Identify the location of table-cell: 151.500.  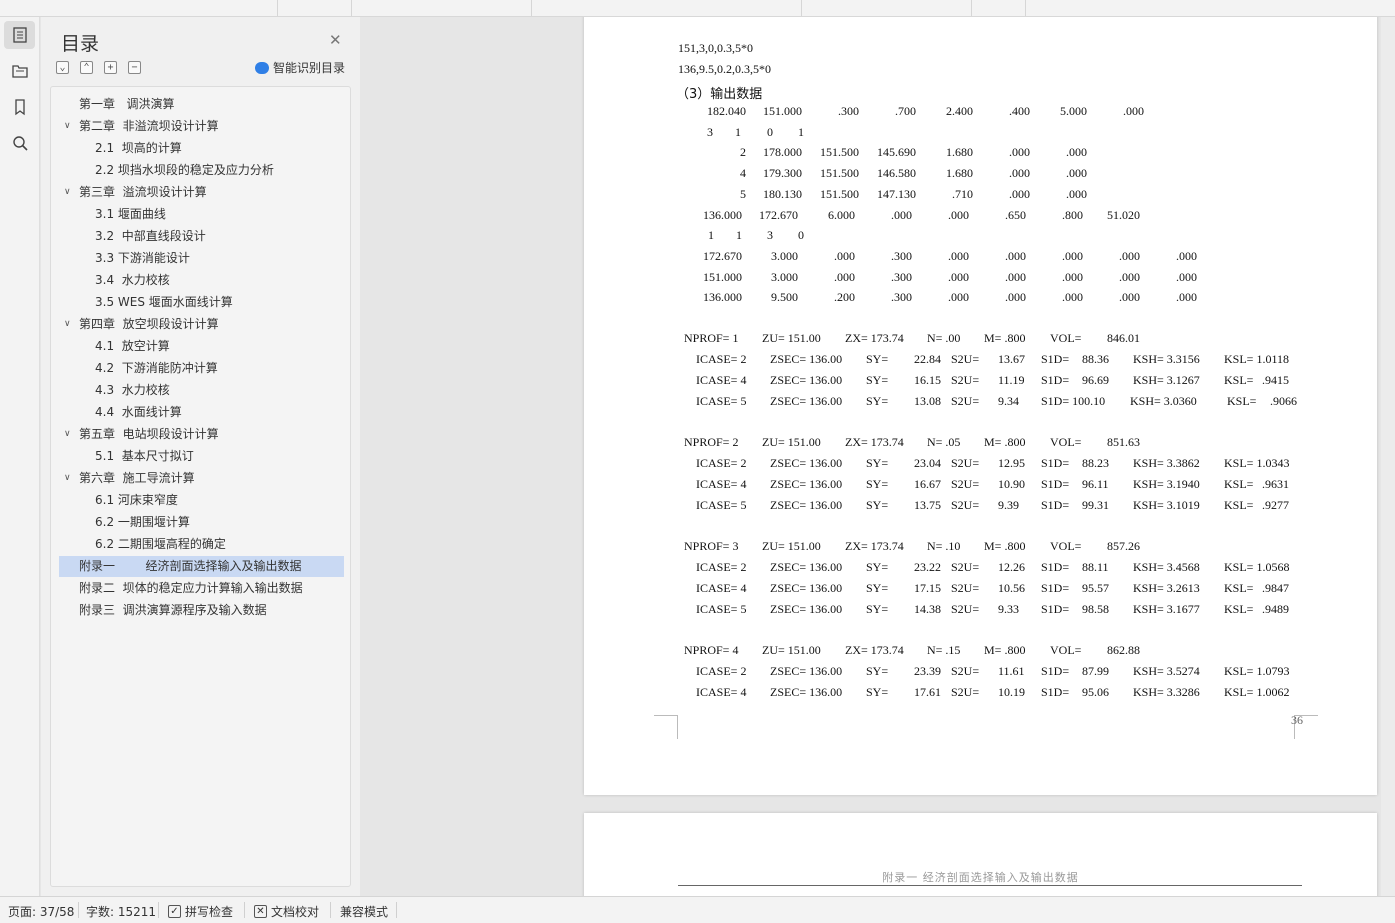
(839, 152).